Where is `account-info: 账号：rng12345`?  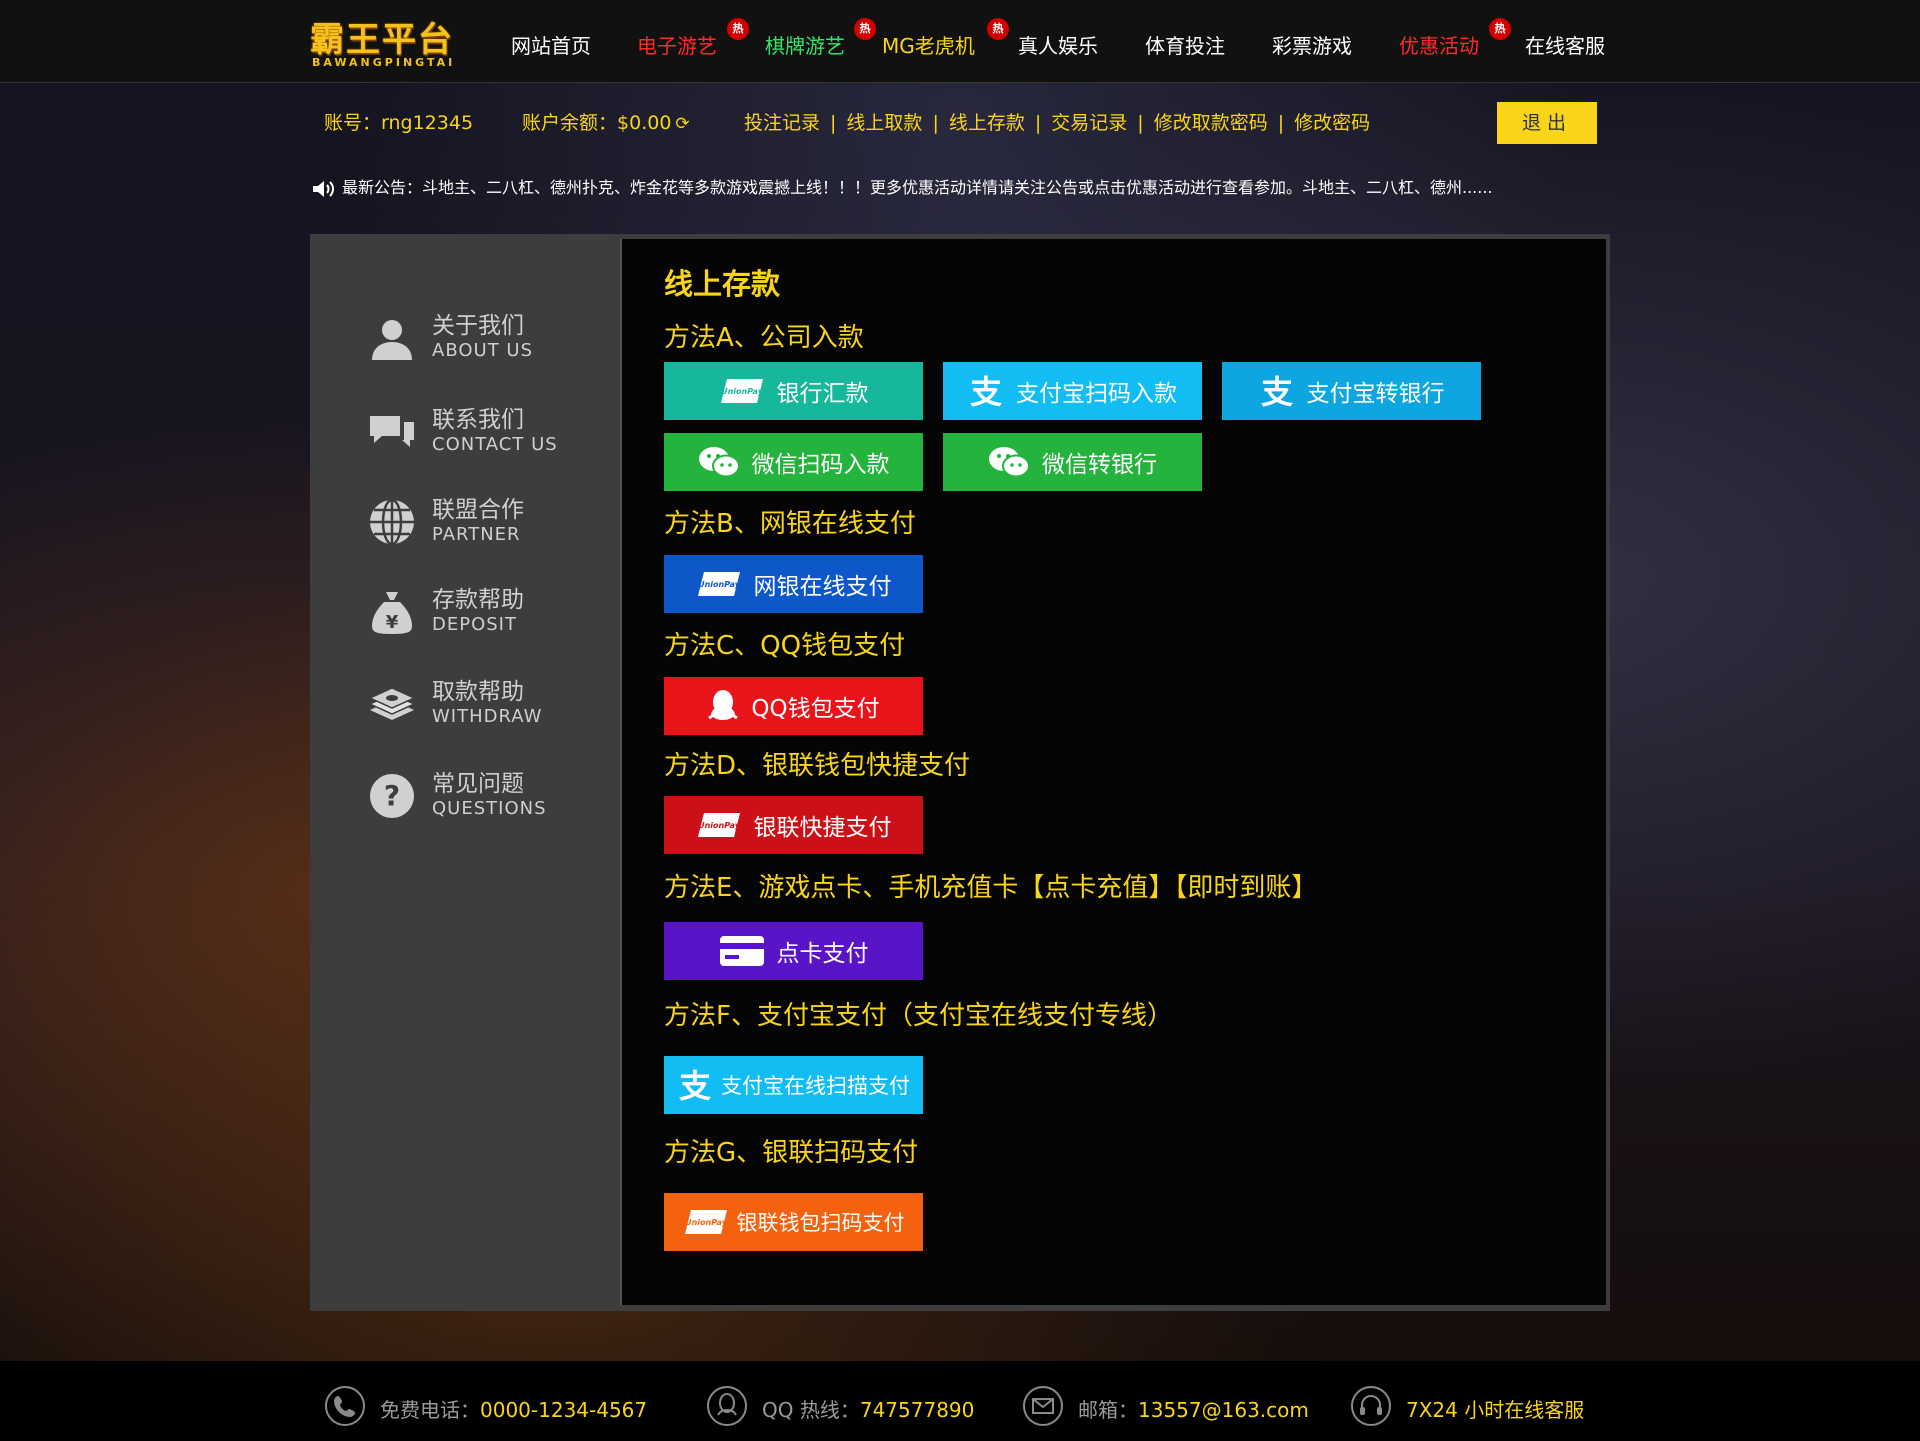 account-info: 账号：rng12345 is located at coordinates (398, 121).